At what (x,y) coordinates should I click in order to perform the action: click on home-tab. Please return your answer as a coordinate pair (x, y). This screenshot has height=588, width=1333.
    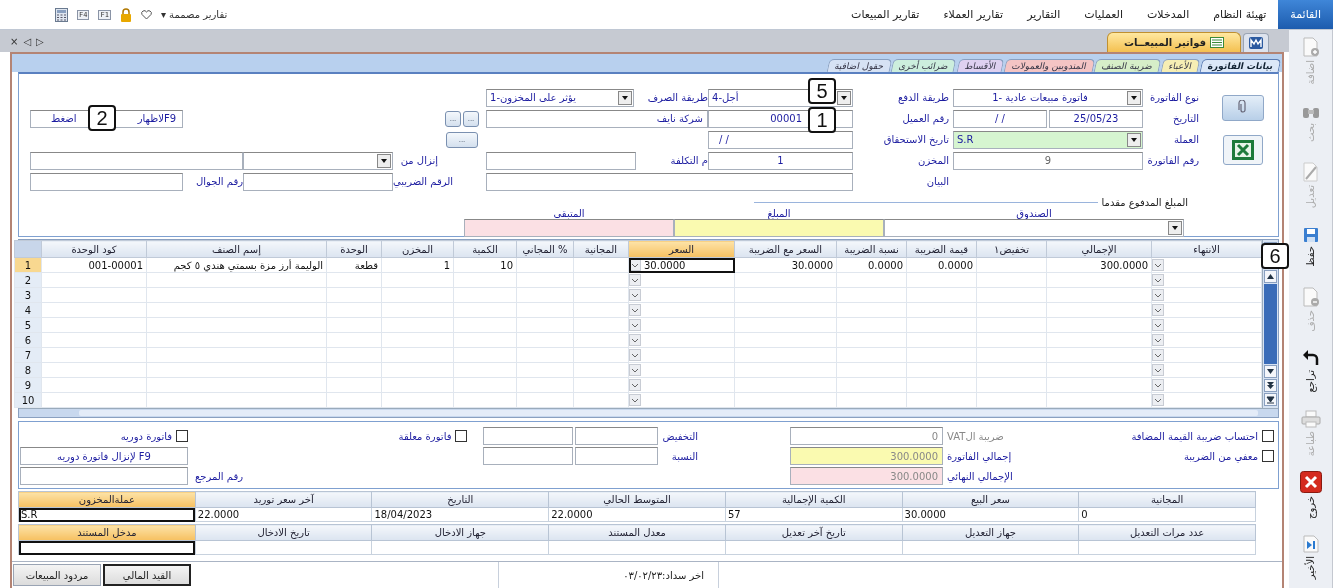
    Looking at the image, I should click on (1256, 42).